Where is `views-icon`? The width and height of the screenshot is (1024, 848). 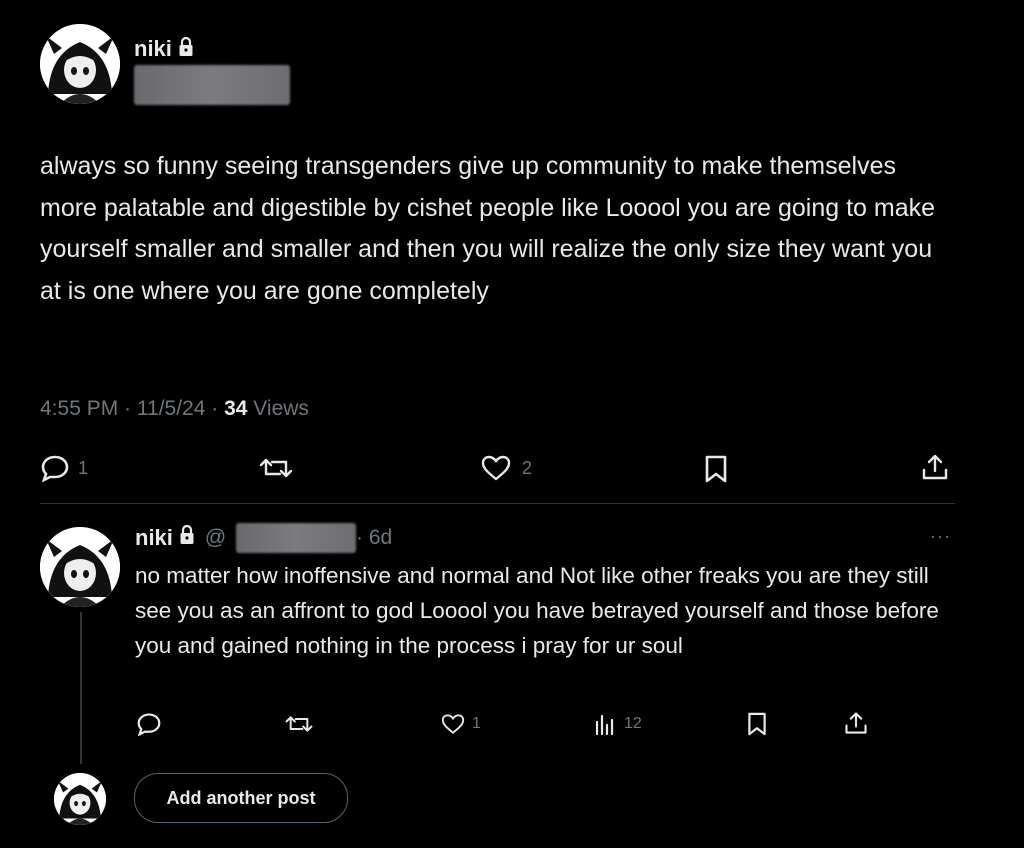
views-icon is located at coordinates (604, 725).